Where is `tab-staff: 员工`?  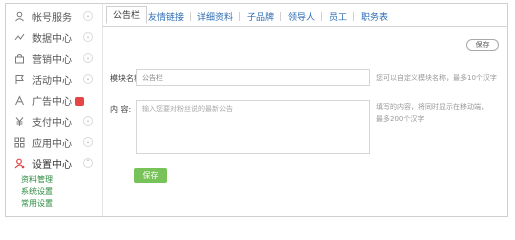 tab-staff: 员工 is located at coordinates (338, 16).